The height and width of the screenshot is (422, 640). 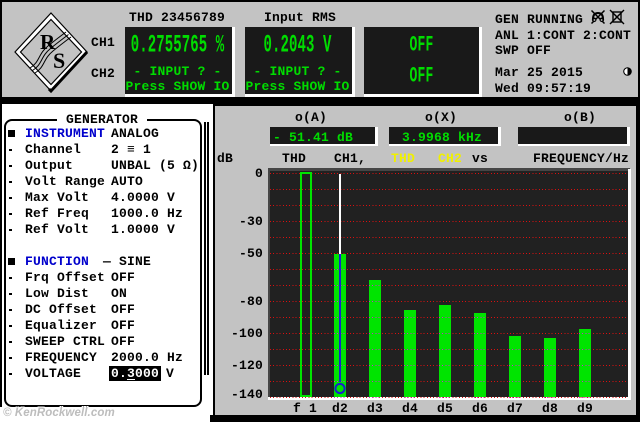 What do you see at coordinates (59, 60) in the screenshot?
I see `svg-text: S` at bounding box center [59, 60].